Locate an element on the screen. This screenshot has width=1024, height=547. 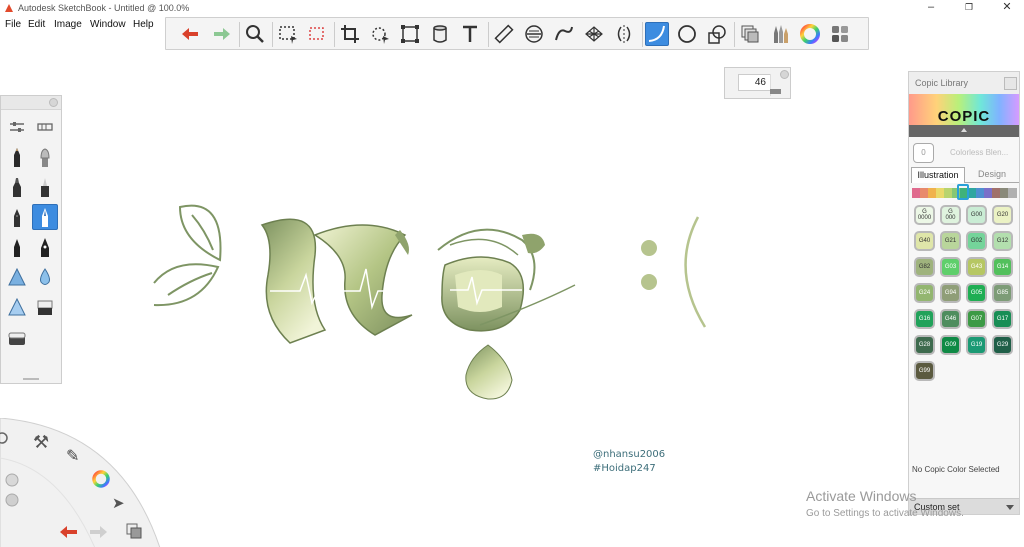
chevron-down-icon is located at coordinates (1010, 507).